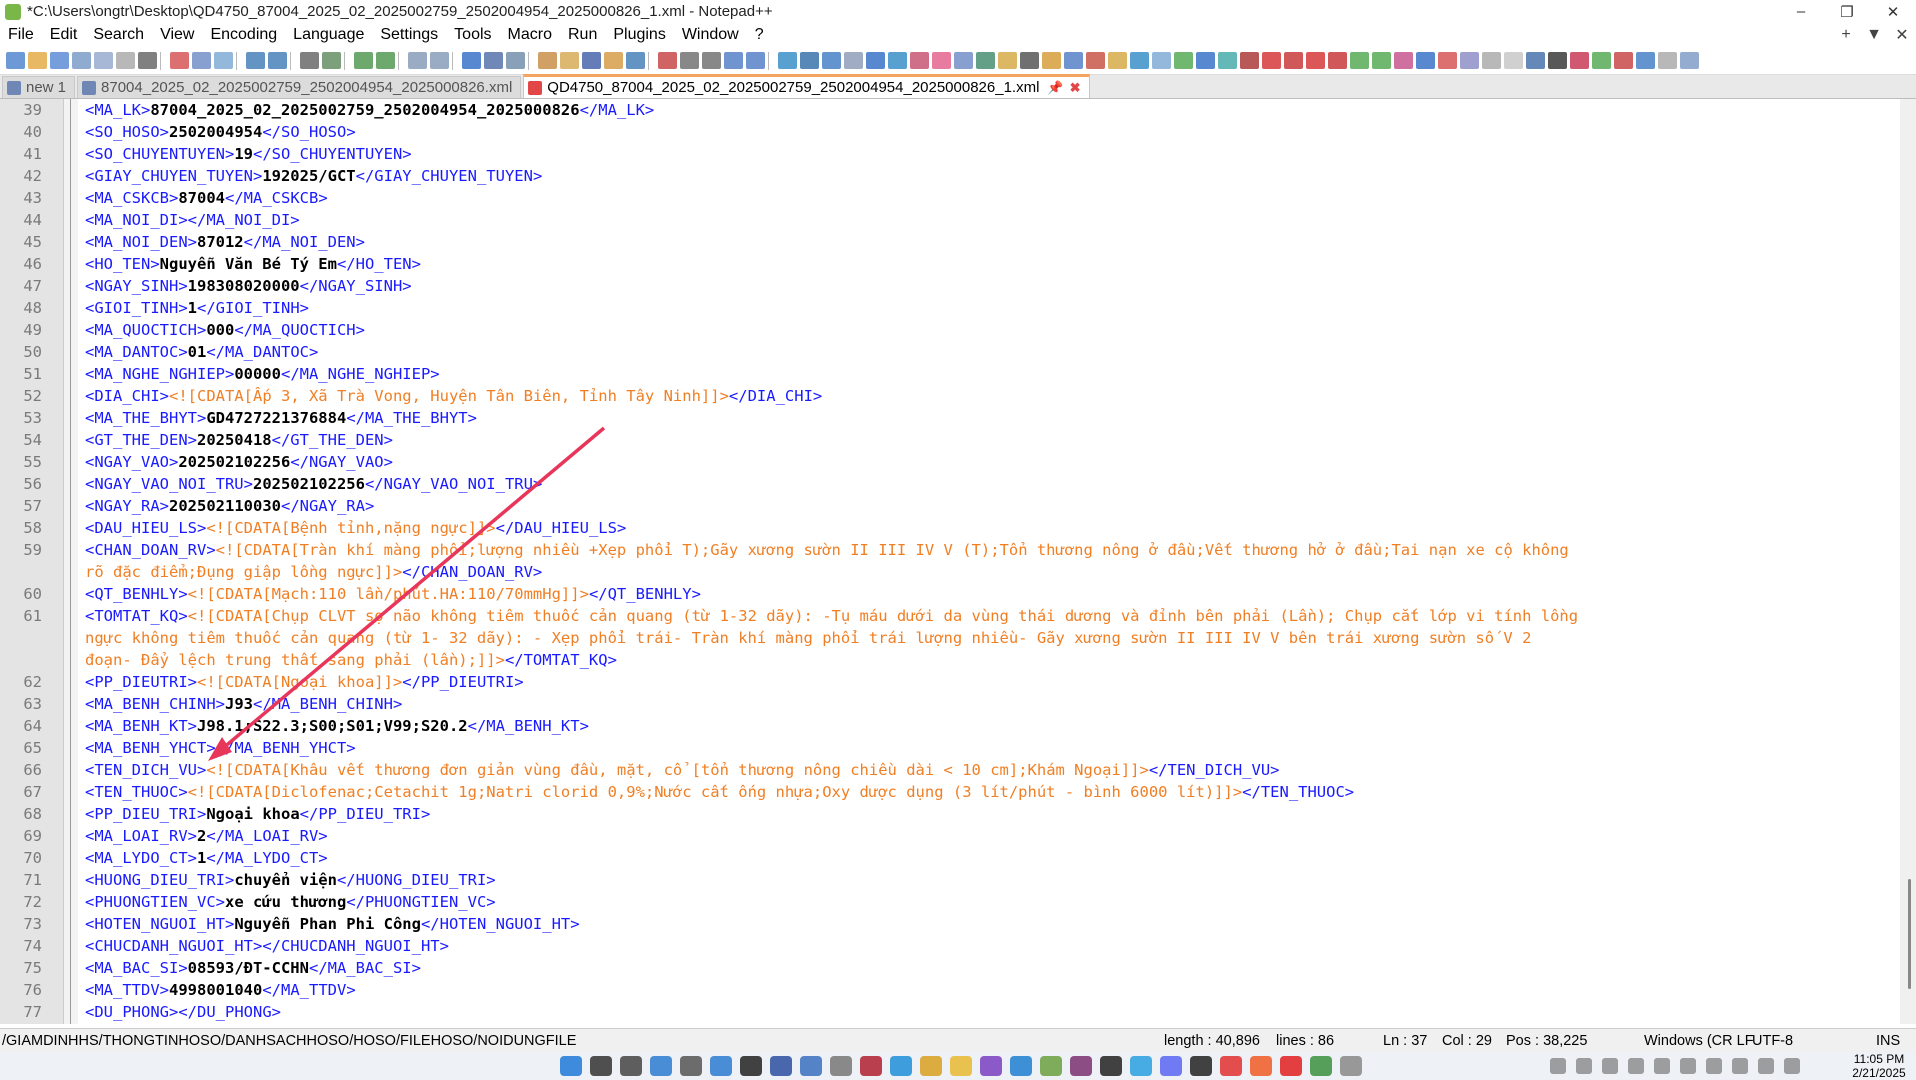 The image size is (1916, 1080). Describe the element at coordinates (1081, 1066) in the screenshot. I see `winrar-icon` at that location.